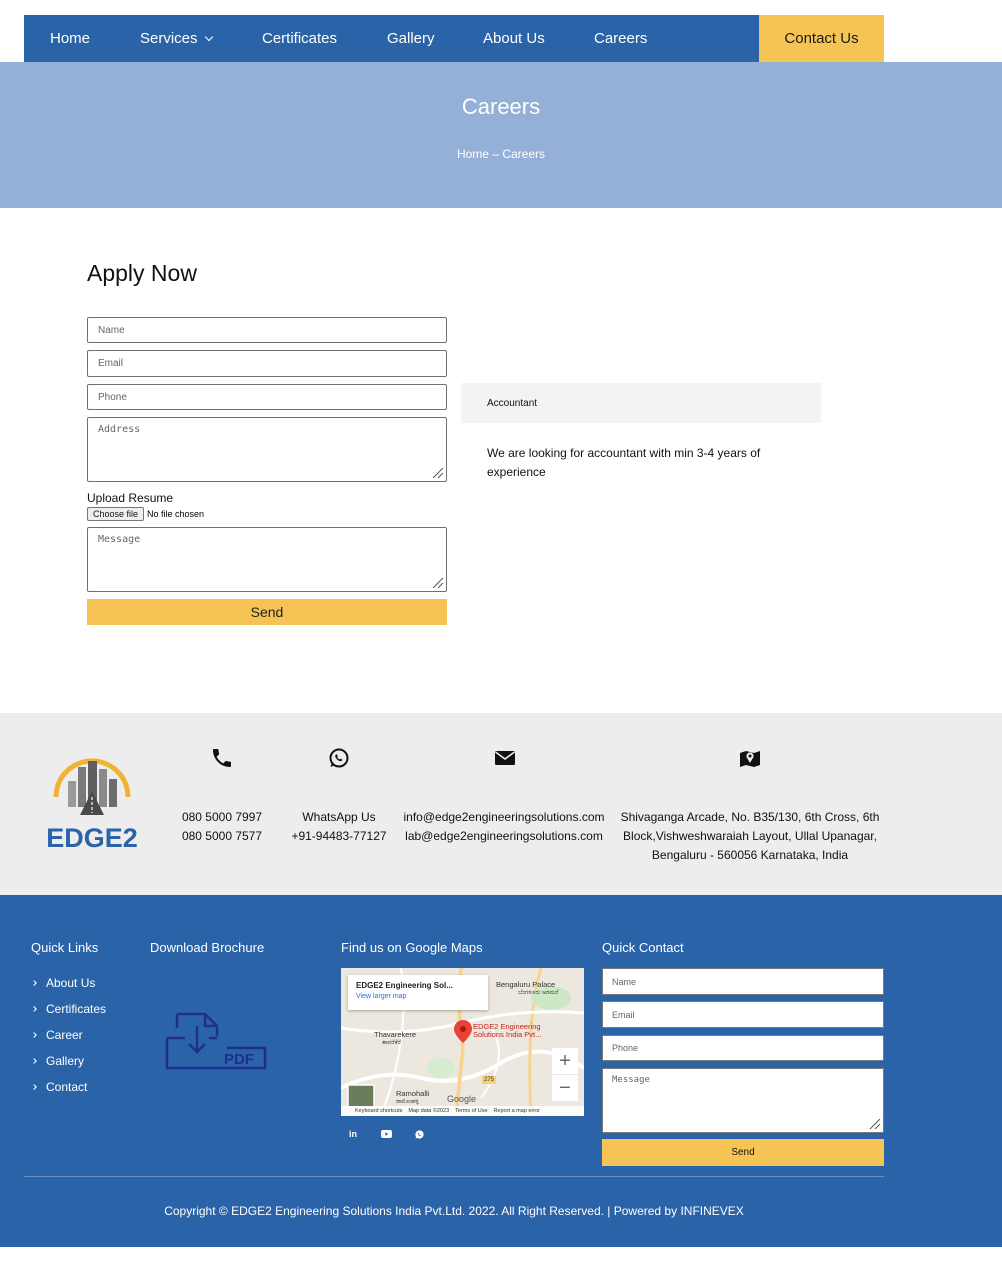  I want to click on email-placeholder: Email, so click(111, 363).